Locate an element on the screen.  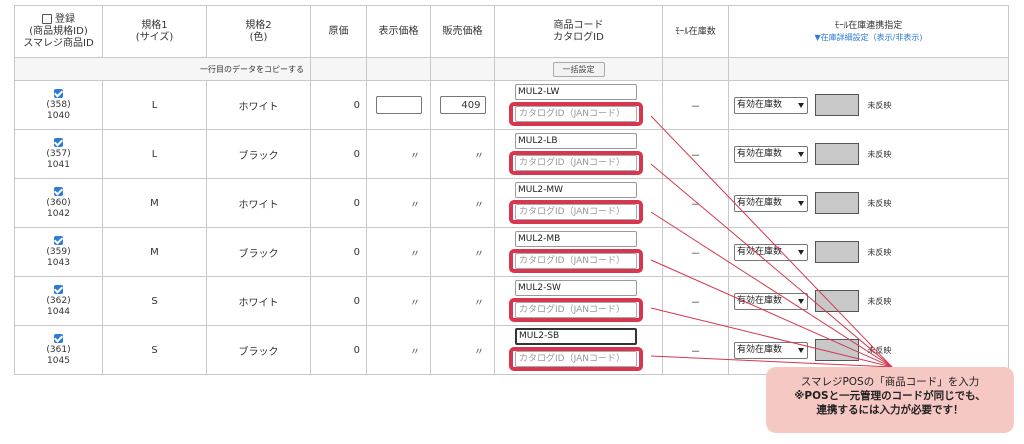
callout-line-2: ※POSと一元管理のコードが同じでも、 is located at coordinates (890, 396).